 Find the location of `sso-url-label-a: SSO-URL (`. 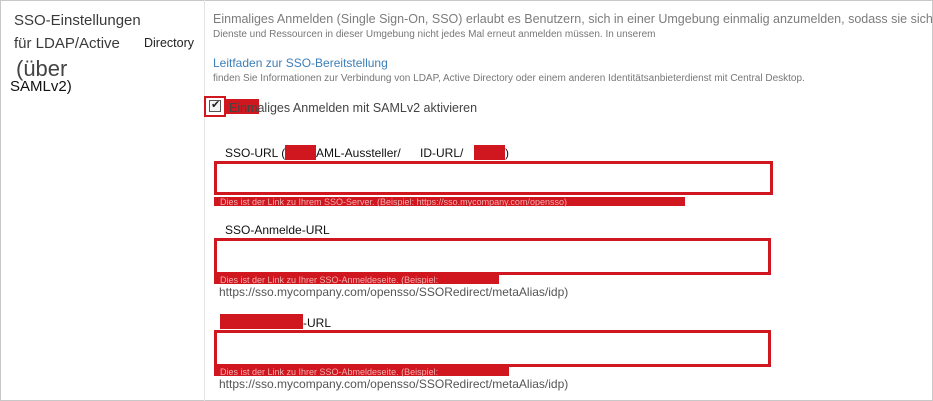

sso-url-label-a: SSO-URL ( is located at coordinates (255, 153).